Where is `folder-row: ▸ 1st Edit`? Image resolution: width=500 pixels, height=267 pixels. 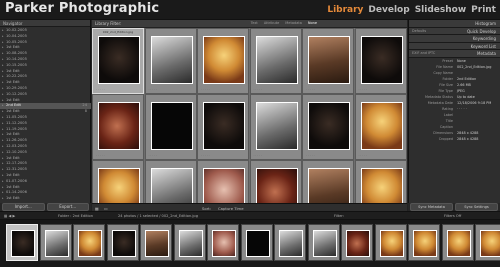
folder-row: ▸ 1st Edit is located at coordinates (45, 199).